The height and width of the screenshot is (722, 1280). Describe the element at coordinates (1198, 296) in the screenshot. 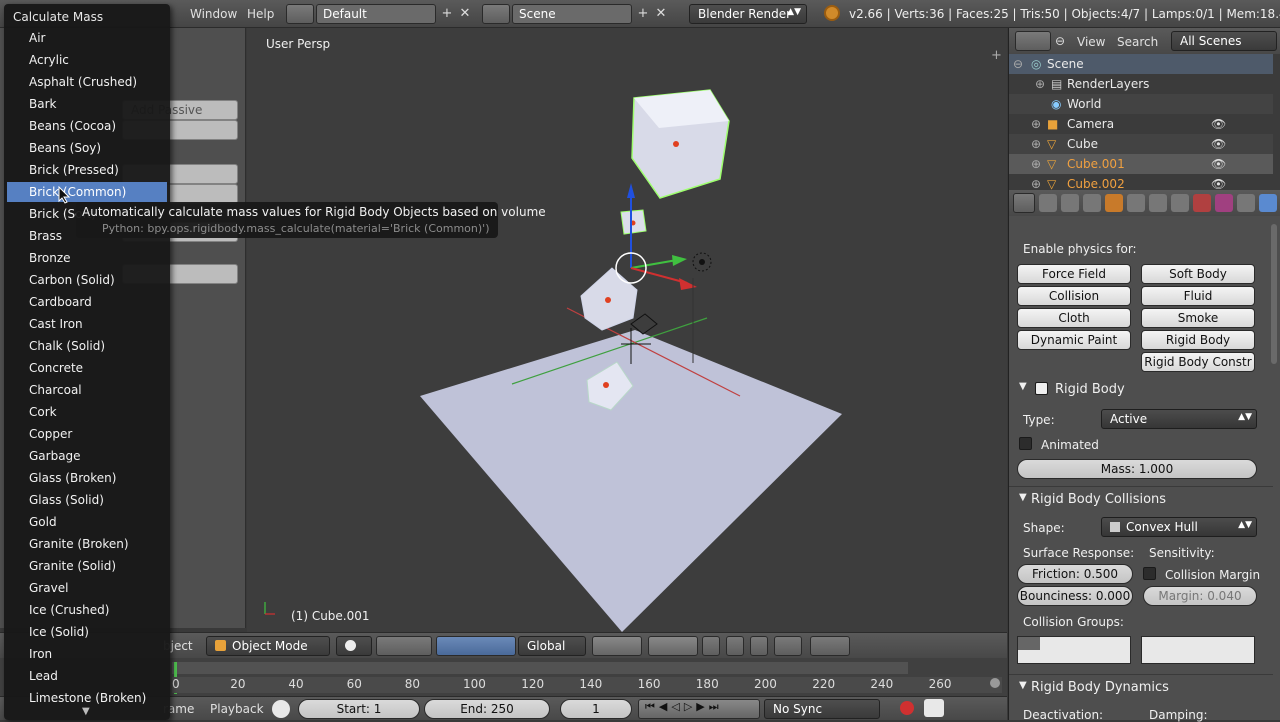

I see `fluid-button: Fluid` at that location.